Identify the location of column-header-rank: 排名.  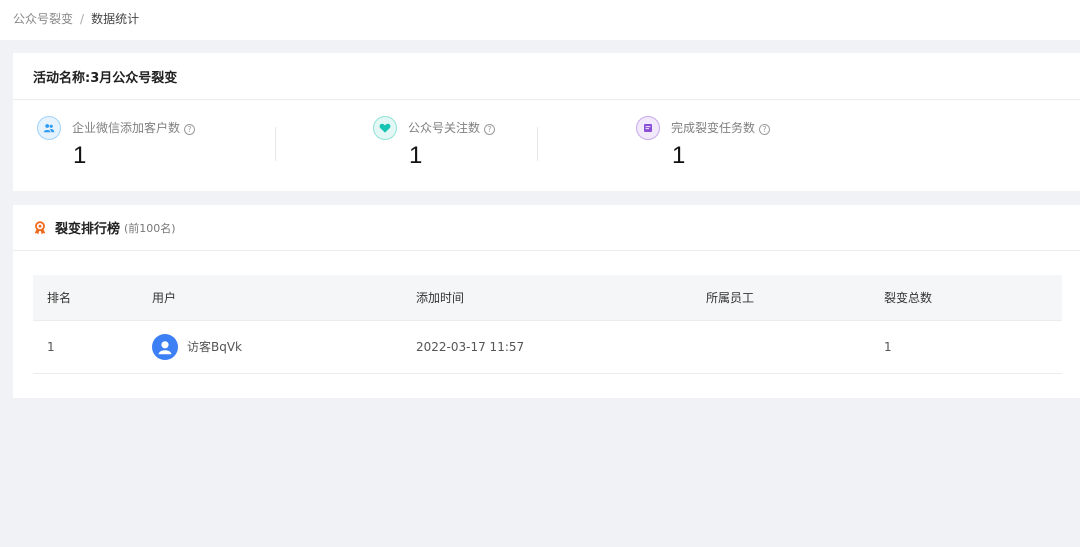
(92, 298).